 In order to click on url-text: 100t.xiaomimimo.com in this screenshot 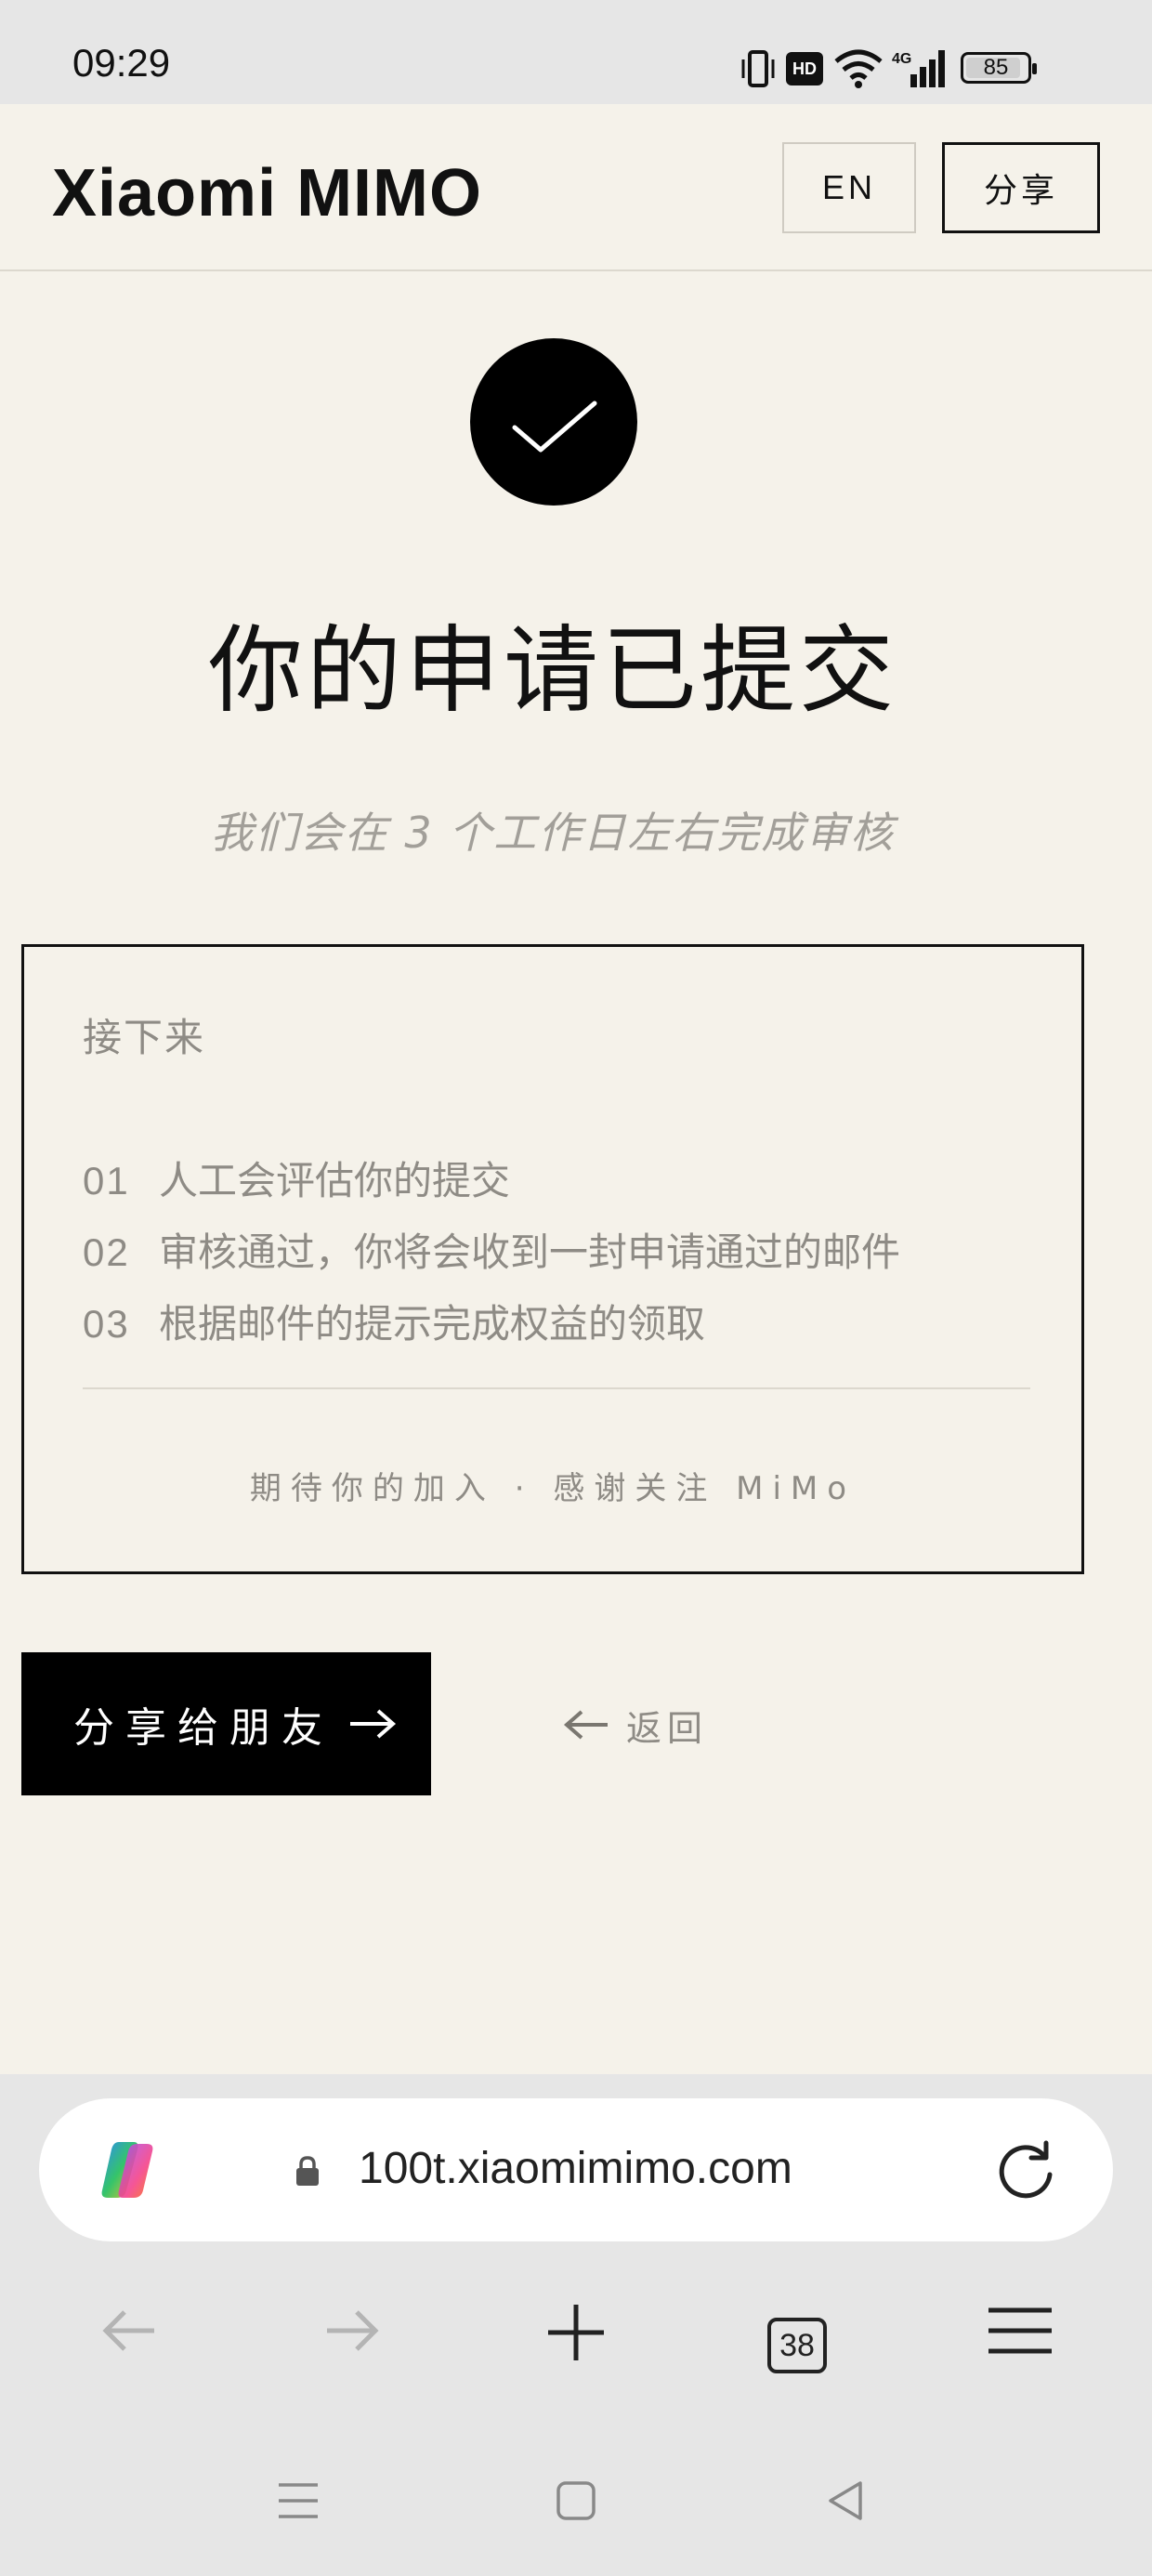, I will do `click(575, 2168)`.